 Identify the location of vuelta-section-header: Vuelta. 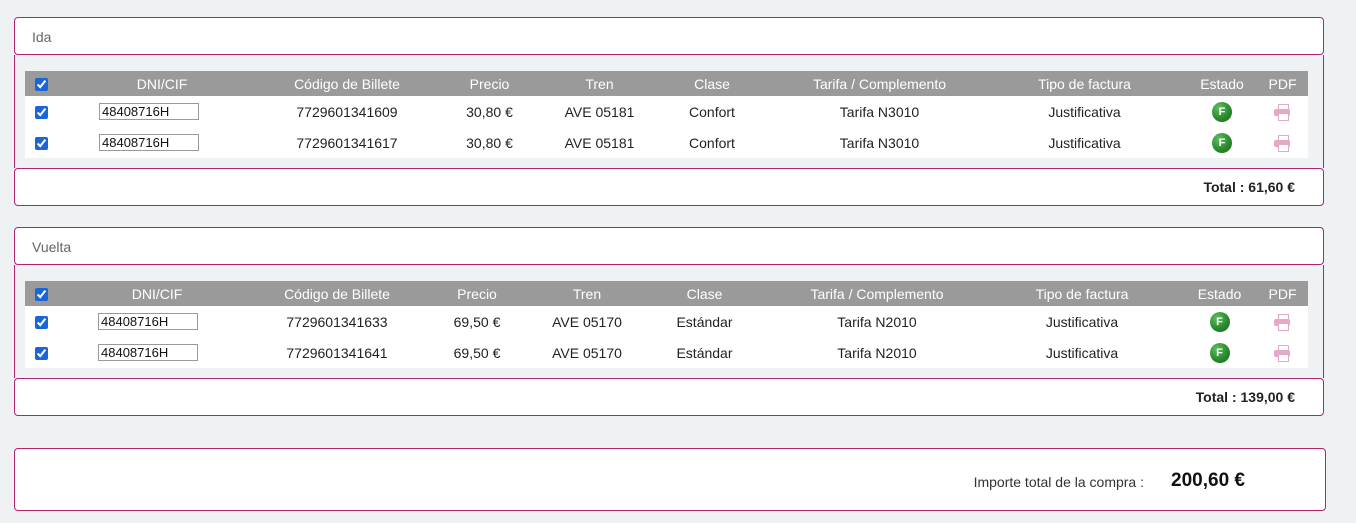
(669, 246).